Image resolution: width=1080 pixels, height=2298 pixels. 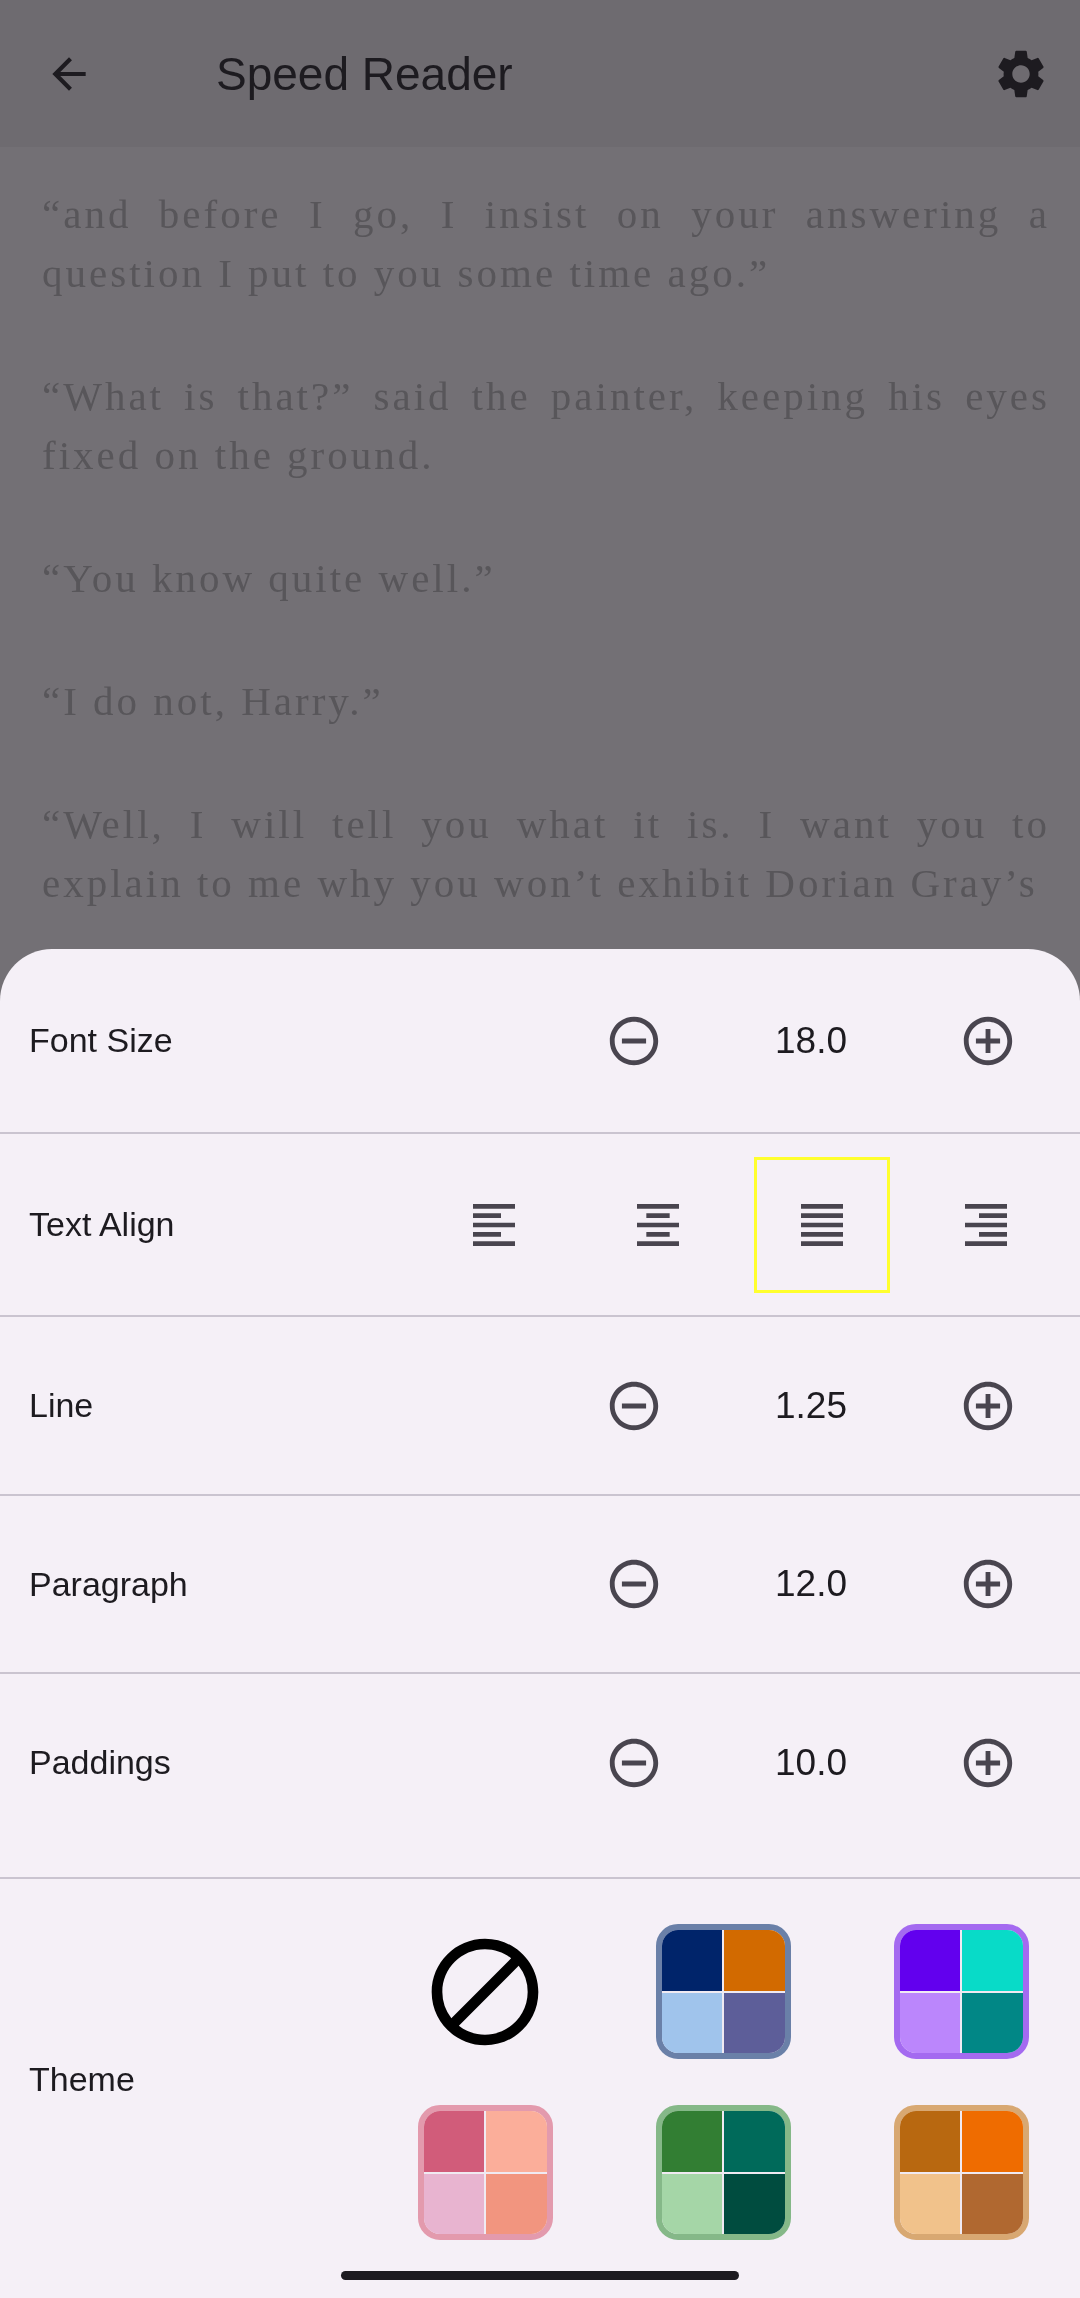 I want to click on setting-label: Text Align, so click(x=102, y=1224).